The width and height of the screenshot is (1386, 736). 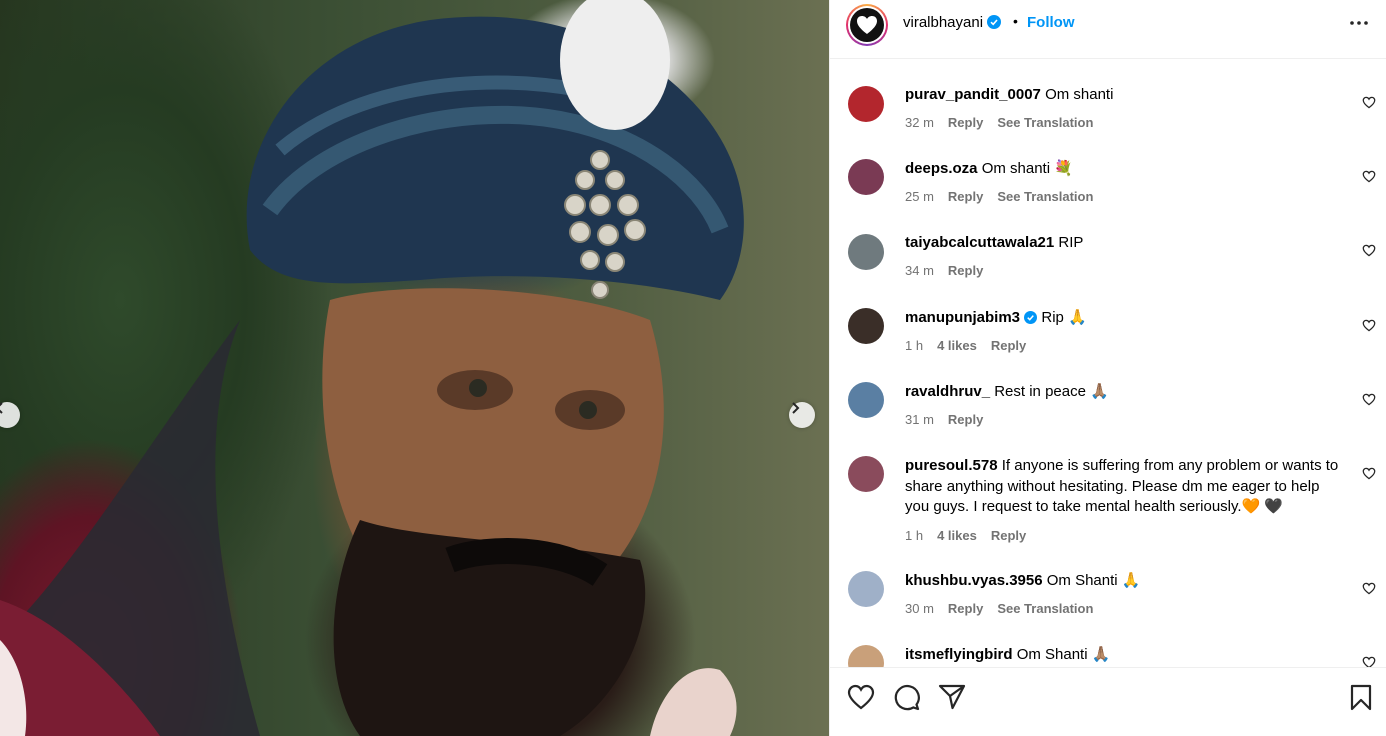 What do you see at coordinates (941, 168) in the screenshot?
I see `commenter-username: deeps.oza` at bounding box center [941, 168].